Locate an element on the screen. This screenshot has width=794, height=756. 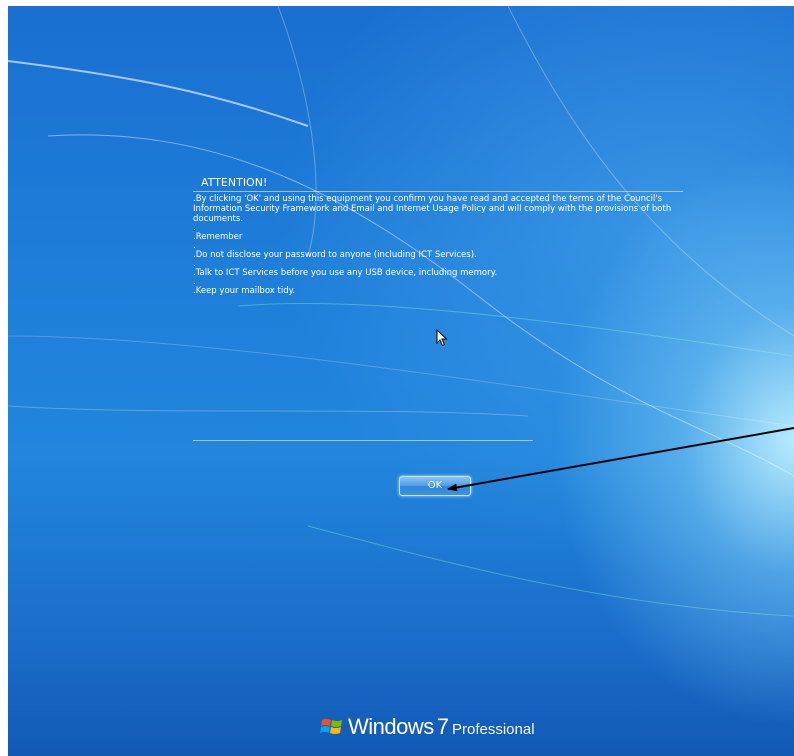
brand-windows-text: Windows is located at coordinates (391, 726).